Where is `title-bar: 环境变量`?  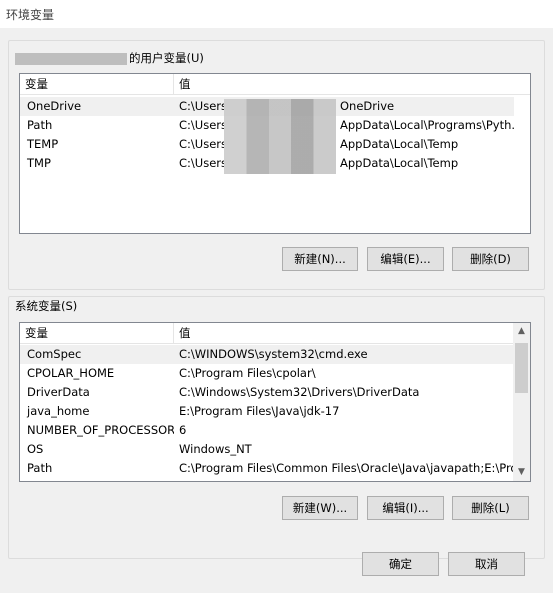 title-bar: 环境变量 is located at coordinates (276, 14).